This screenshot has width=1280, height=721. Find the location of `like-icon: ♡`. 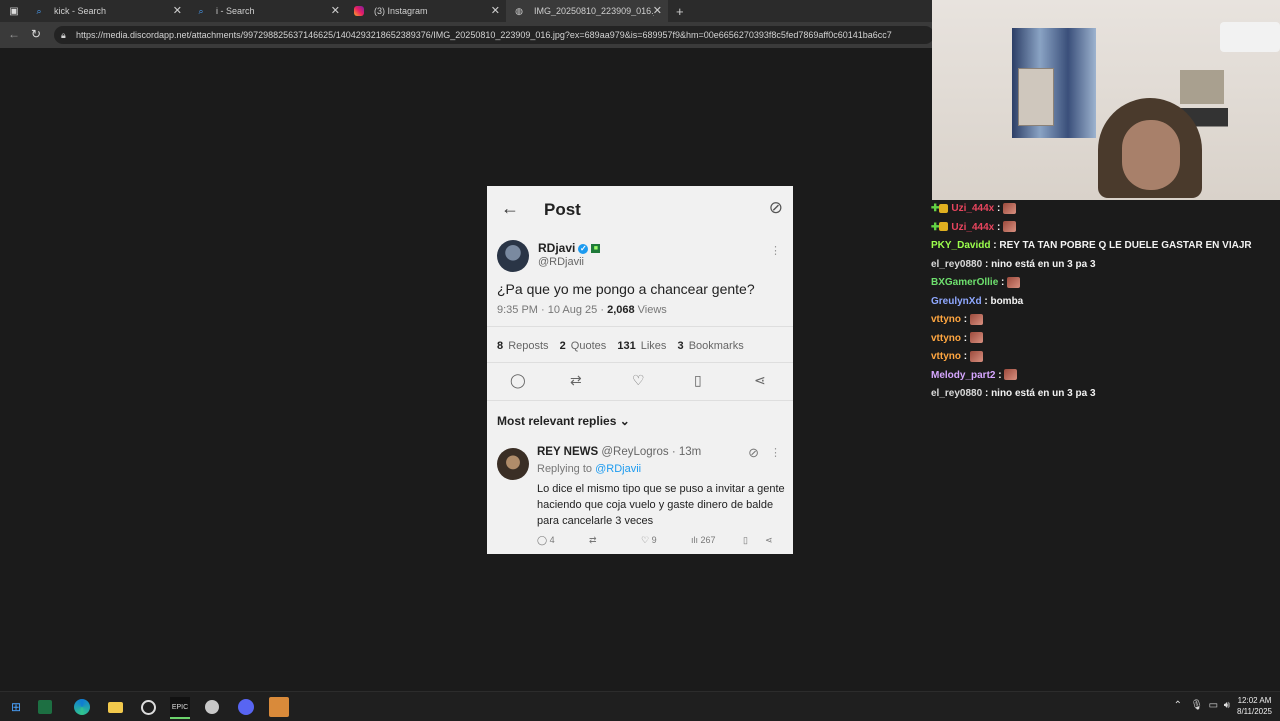

like-icon: ♡ is located at coordinates (638, 380).